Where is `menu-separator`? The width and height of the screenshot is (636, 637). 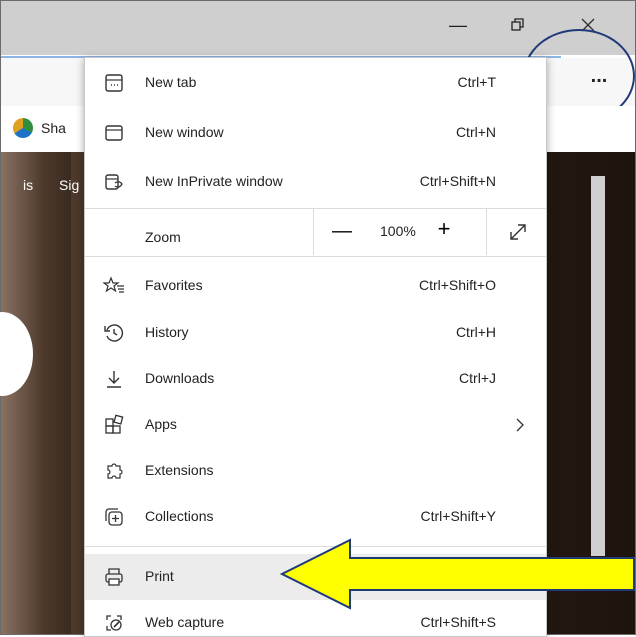 menu-separator is located at coordinates (315, 256).